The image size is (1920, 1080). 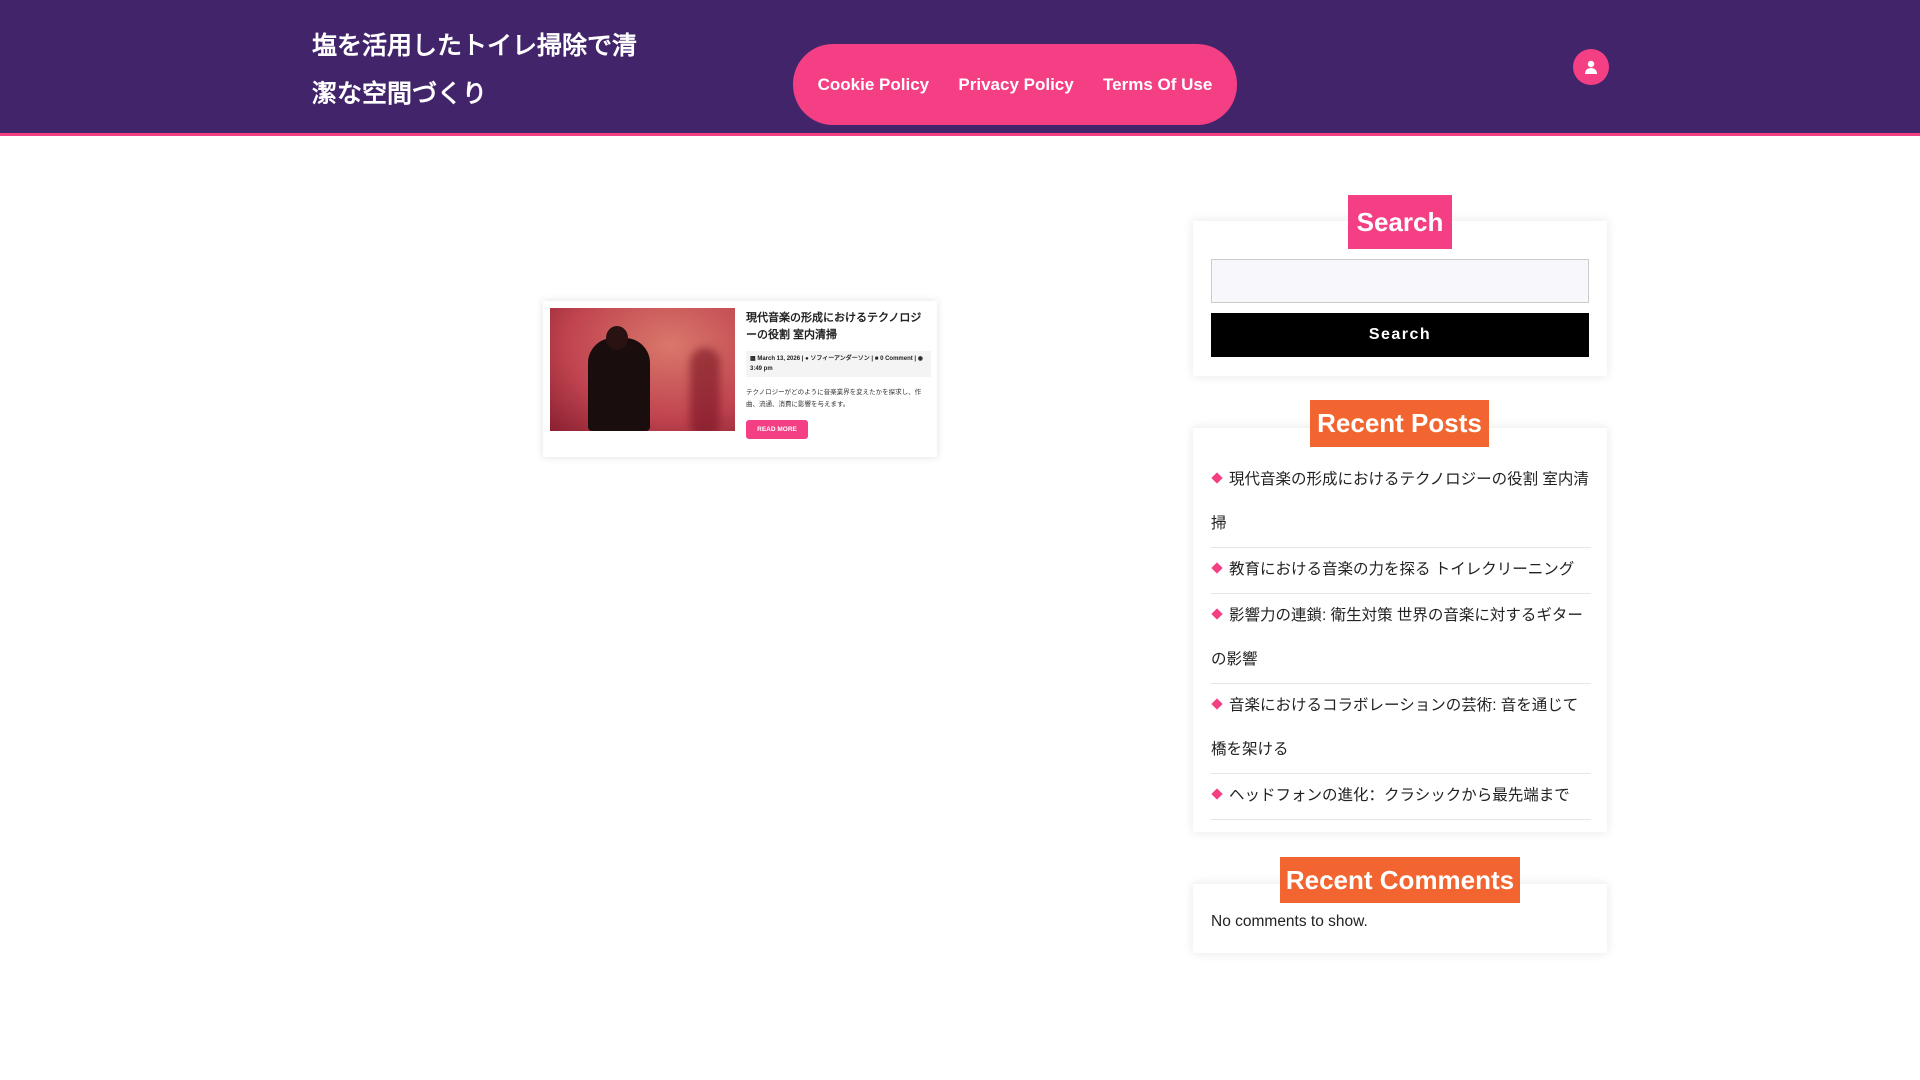 What do you see at coordinates (1400, 335) in the screenshot?
I see `search-button: Search` at bounding box center [1400, 335].